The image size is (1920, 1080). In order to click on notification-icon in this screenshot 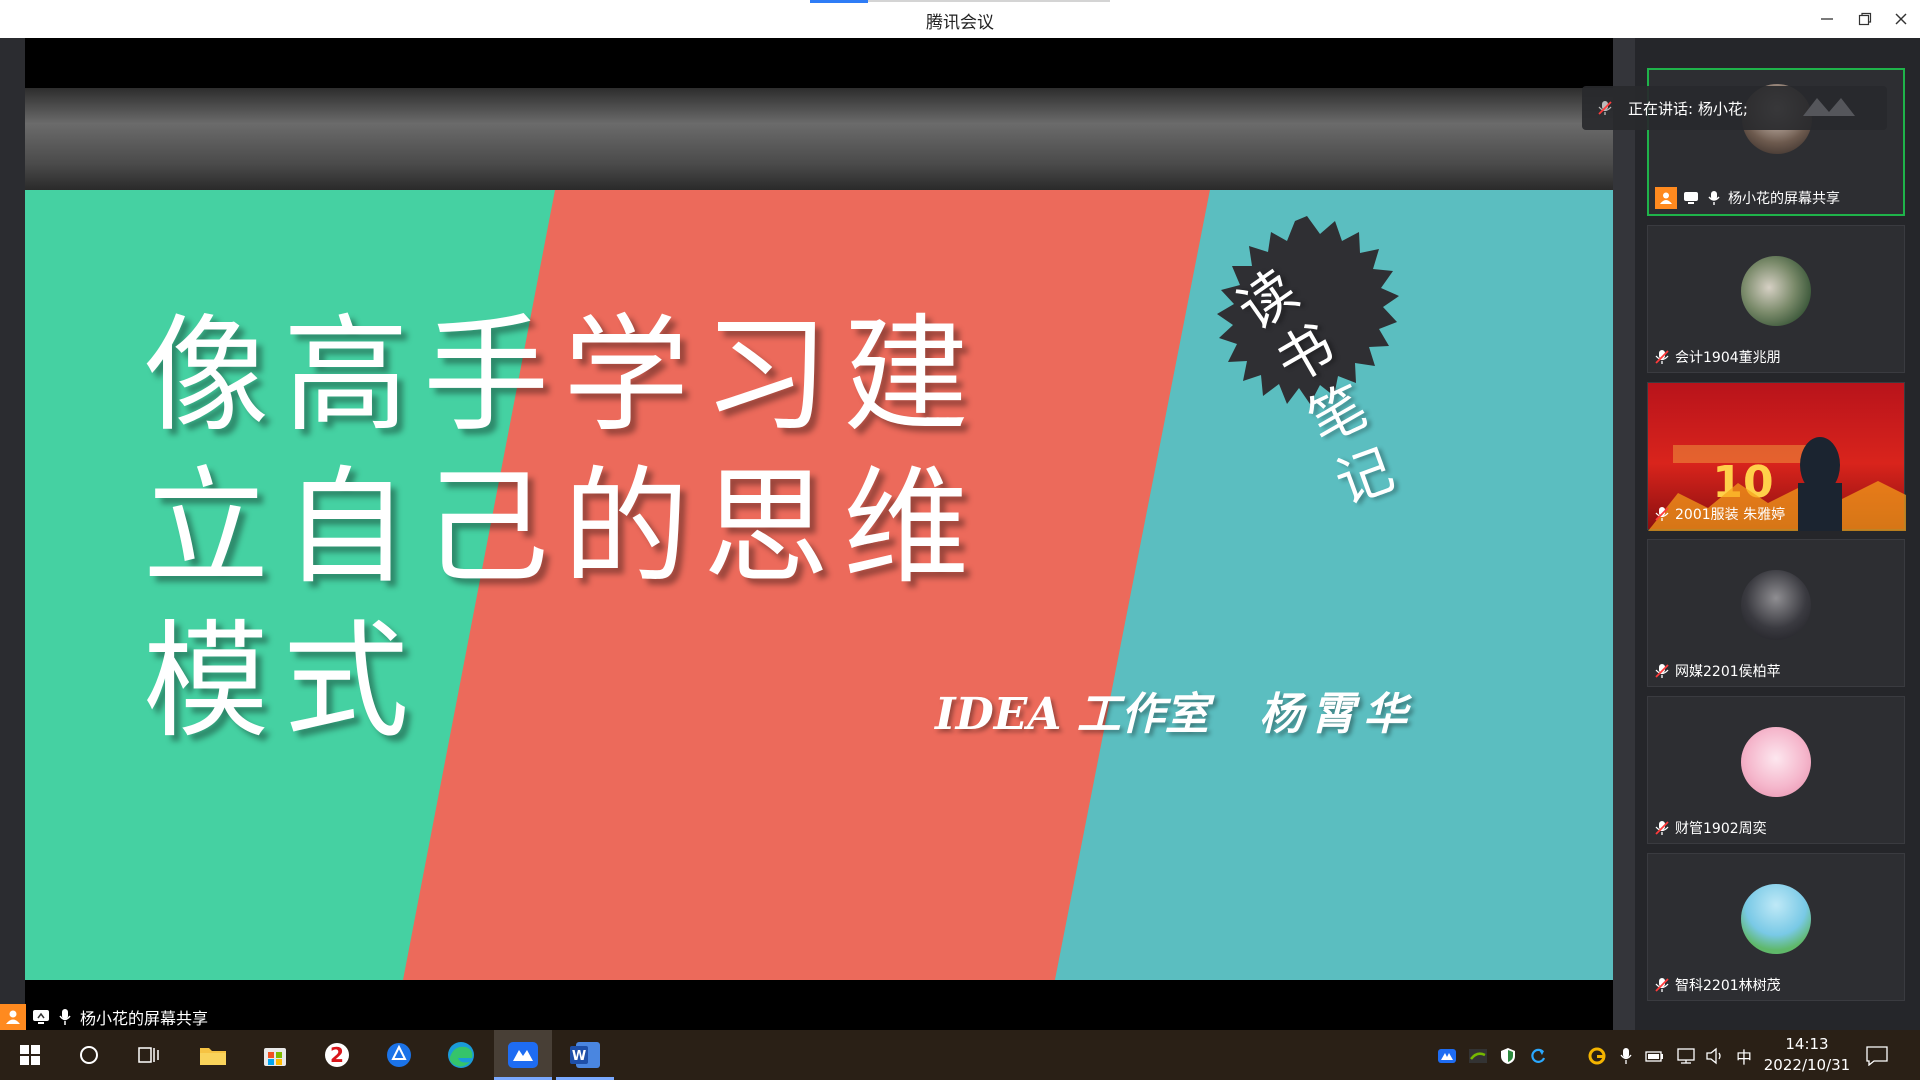, I will do `click(1877, 1056)`.